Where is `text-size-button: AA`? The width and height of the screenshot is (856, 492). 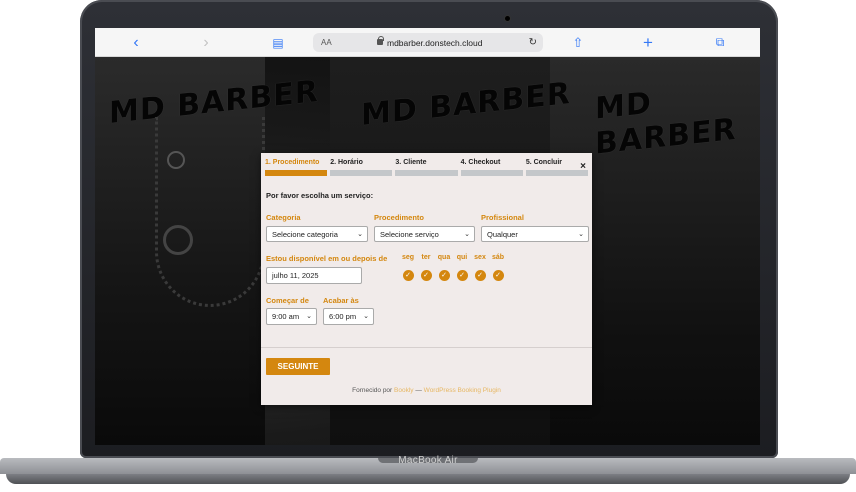
text-size-button: AA is located at coordinates (326, 42).